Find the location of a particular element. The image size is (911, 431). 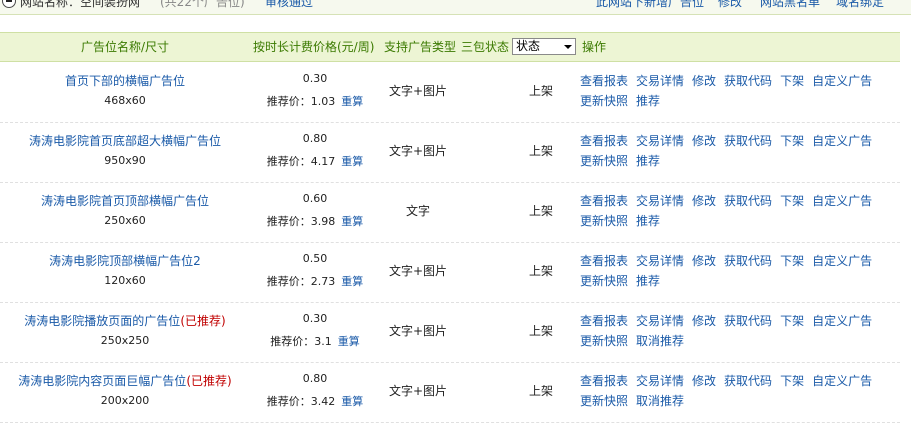

collapse-minus-icon is located at coordinates (9, 4).